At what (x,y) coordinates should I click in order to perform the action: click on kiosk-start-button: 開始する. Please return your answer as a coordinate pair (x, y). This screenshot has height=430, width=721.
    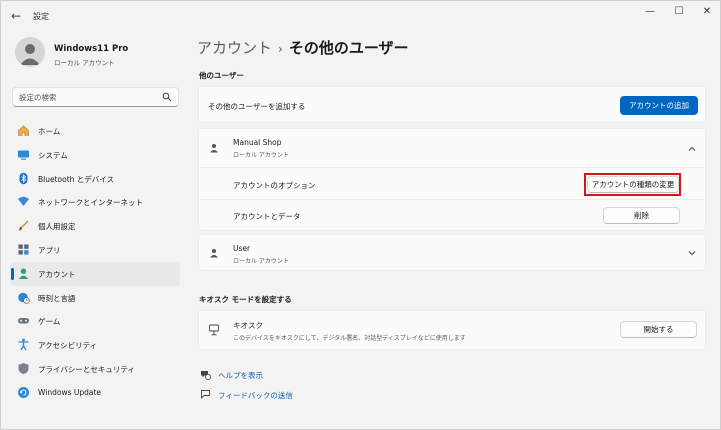
    Looking at the image, I should click on (658, 329).